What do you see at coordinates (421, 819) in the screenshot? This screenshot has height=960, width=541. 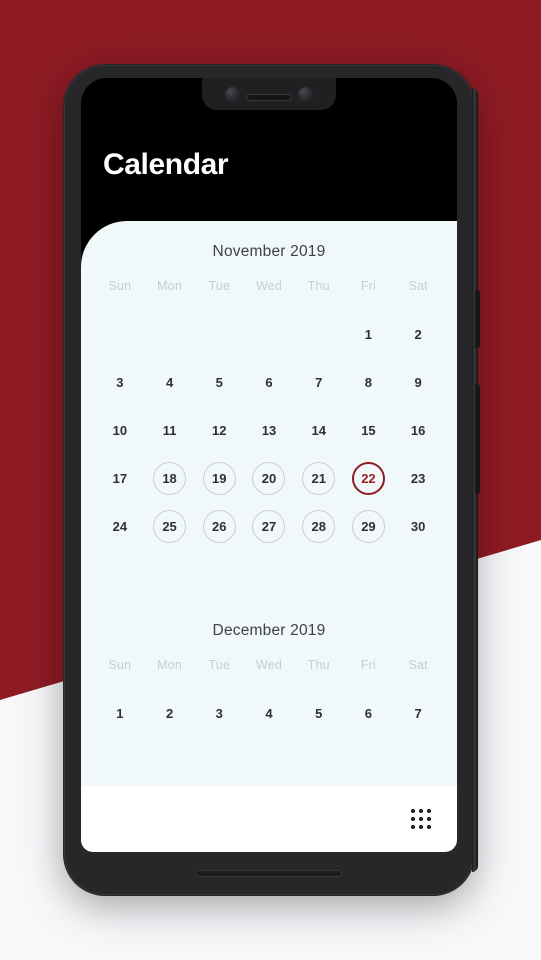 I see `apps-grid-icon` at bounding box center [421, 819].